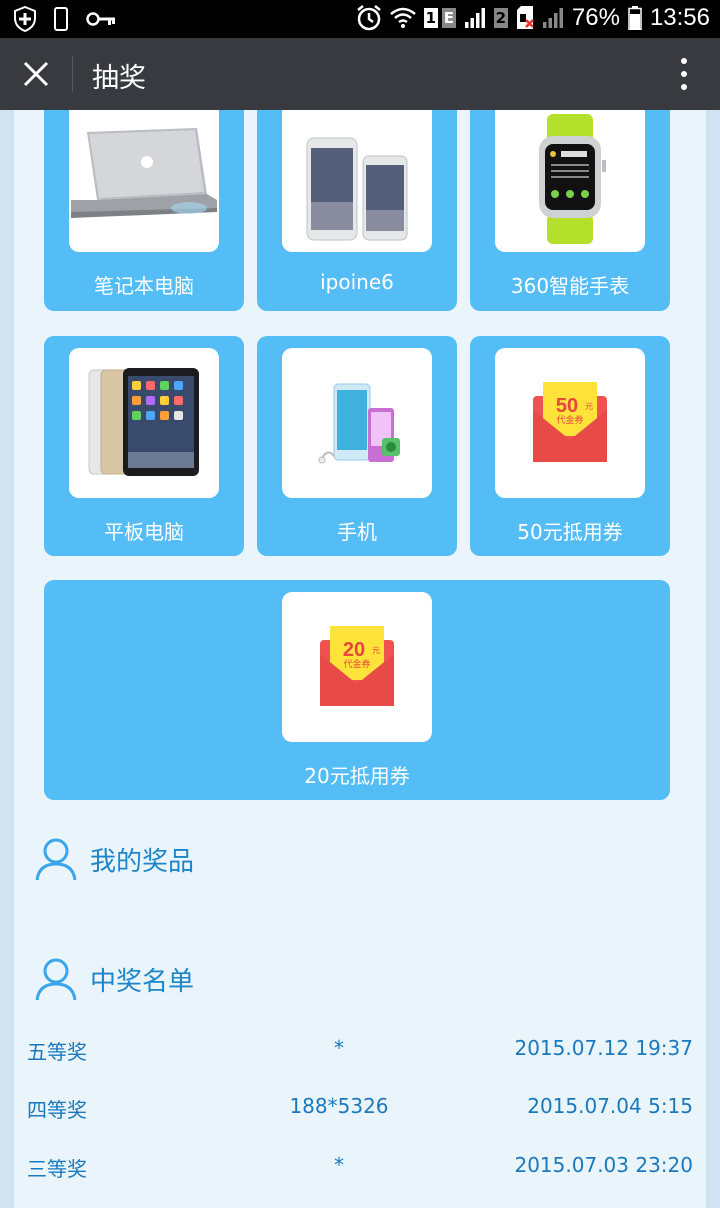 This screenshot has width=720, height=1208. What do you see at coordinates (357, 189) in the screenshot?
I see `phones-icon` at bounding box center [357, 189].